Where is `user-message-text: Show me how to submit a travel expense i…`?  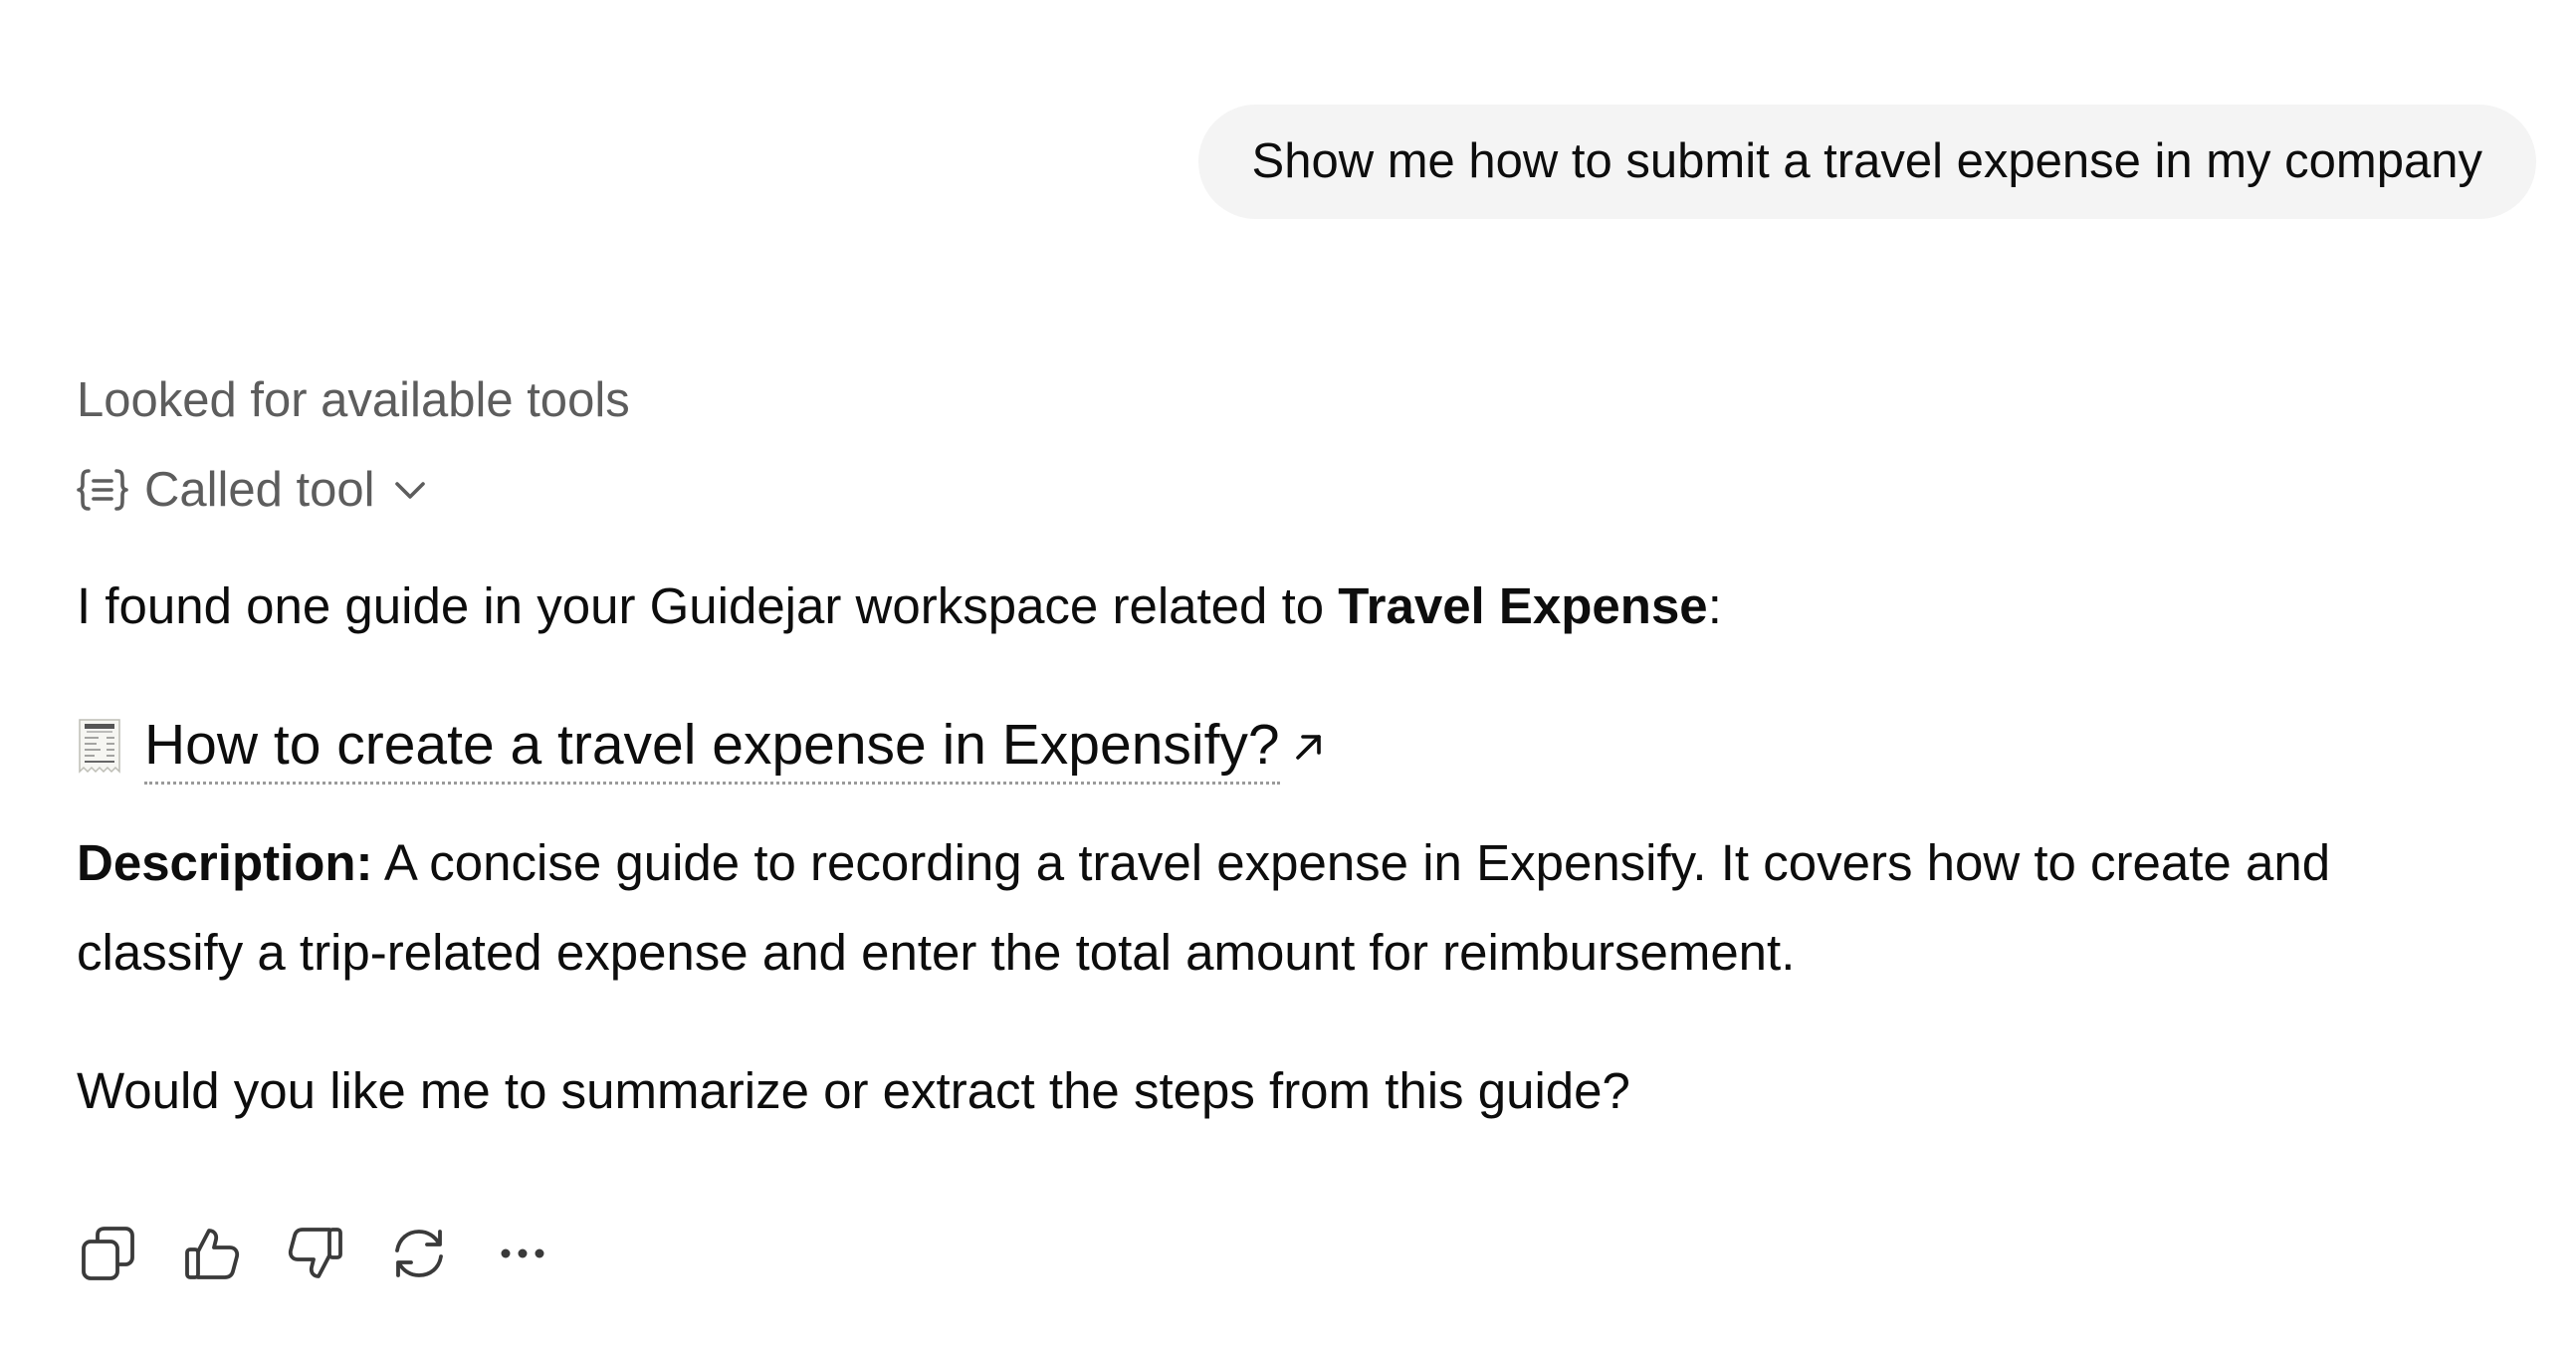
user-message-text: Show me how to submit a travel expense i… is located at coordinates (1866, 161).